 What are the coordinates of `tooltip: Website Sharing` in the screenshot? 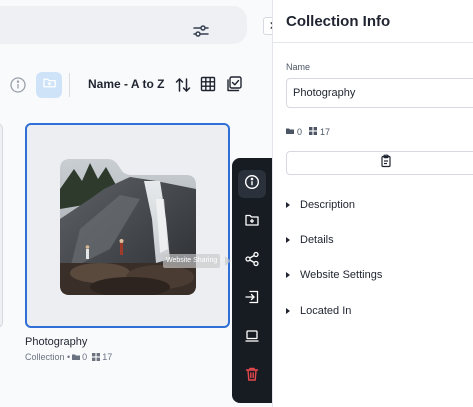 It's located at (192, 261).